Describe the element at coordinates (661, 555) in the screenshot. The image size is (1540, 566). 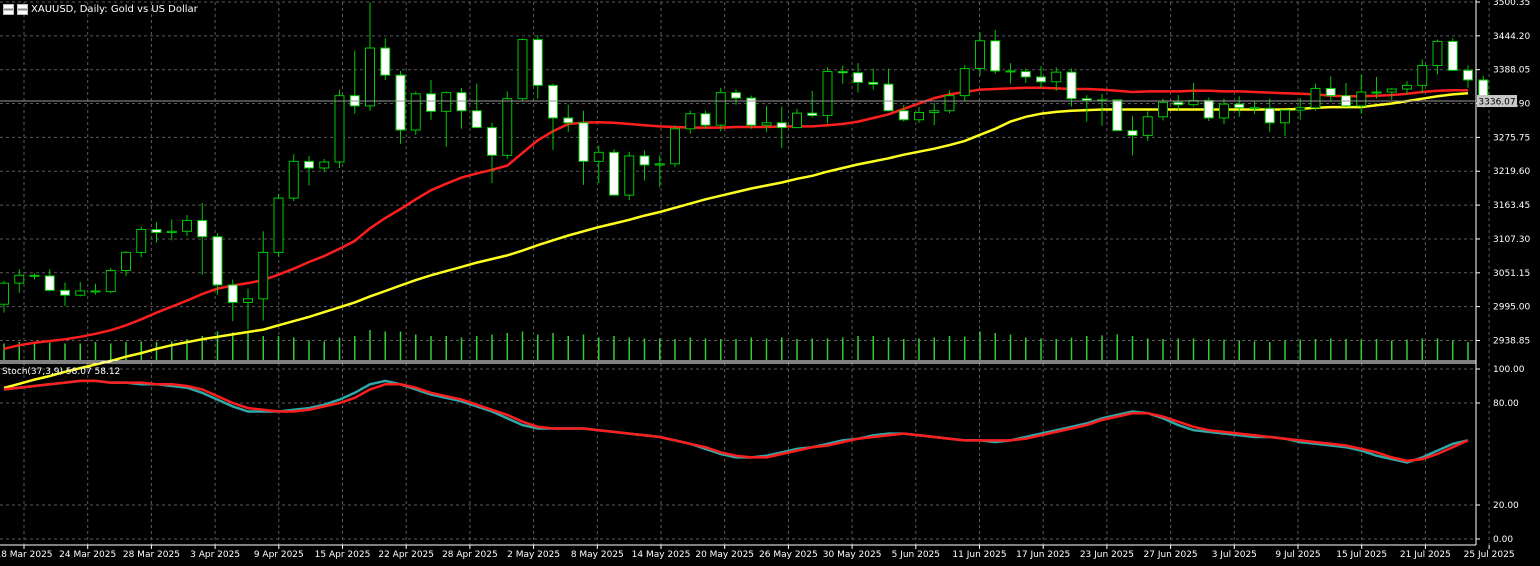
I see `time-tick-label: 14 May 2025` at that location.